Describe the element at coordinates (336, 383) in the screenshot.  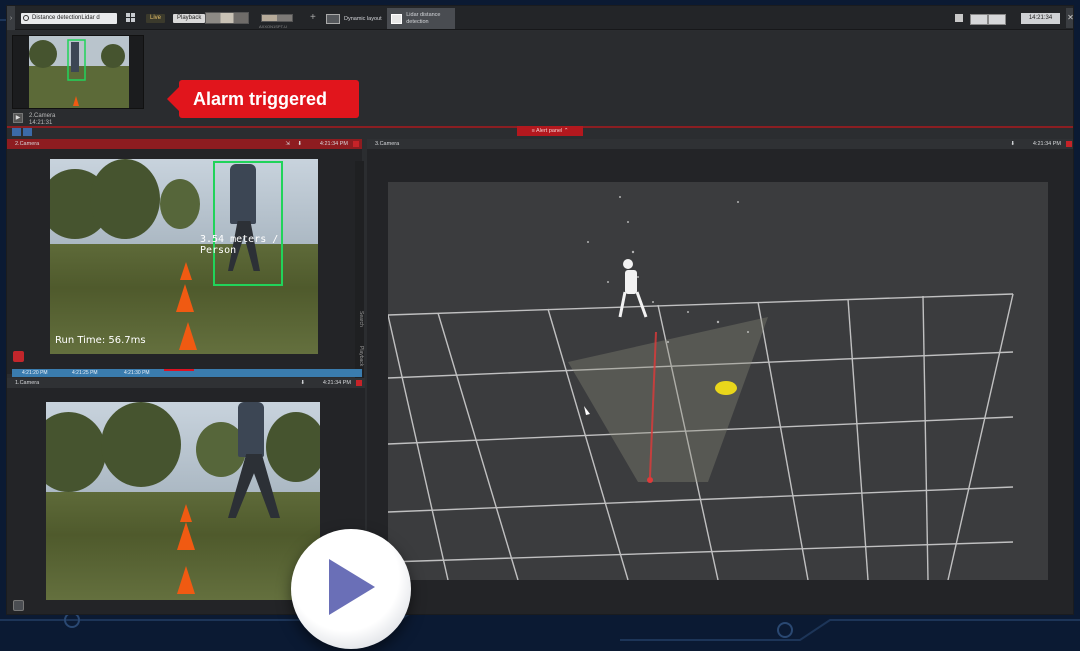
I see `camera-1-time: 4:21:34 PM` at that location.